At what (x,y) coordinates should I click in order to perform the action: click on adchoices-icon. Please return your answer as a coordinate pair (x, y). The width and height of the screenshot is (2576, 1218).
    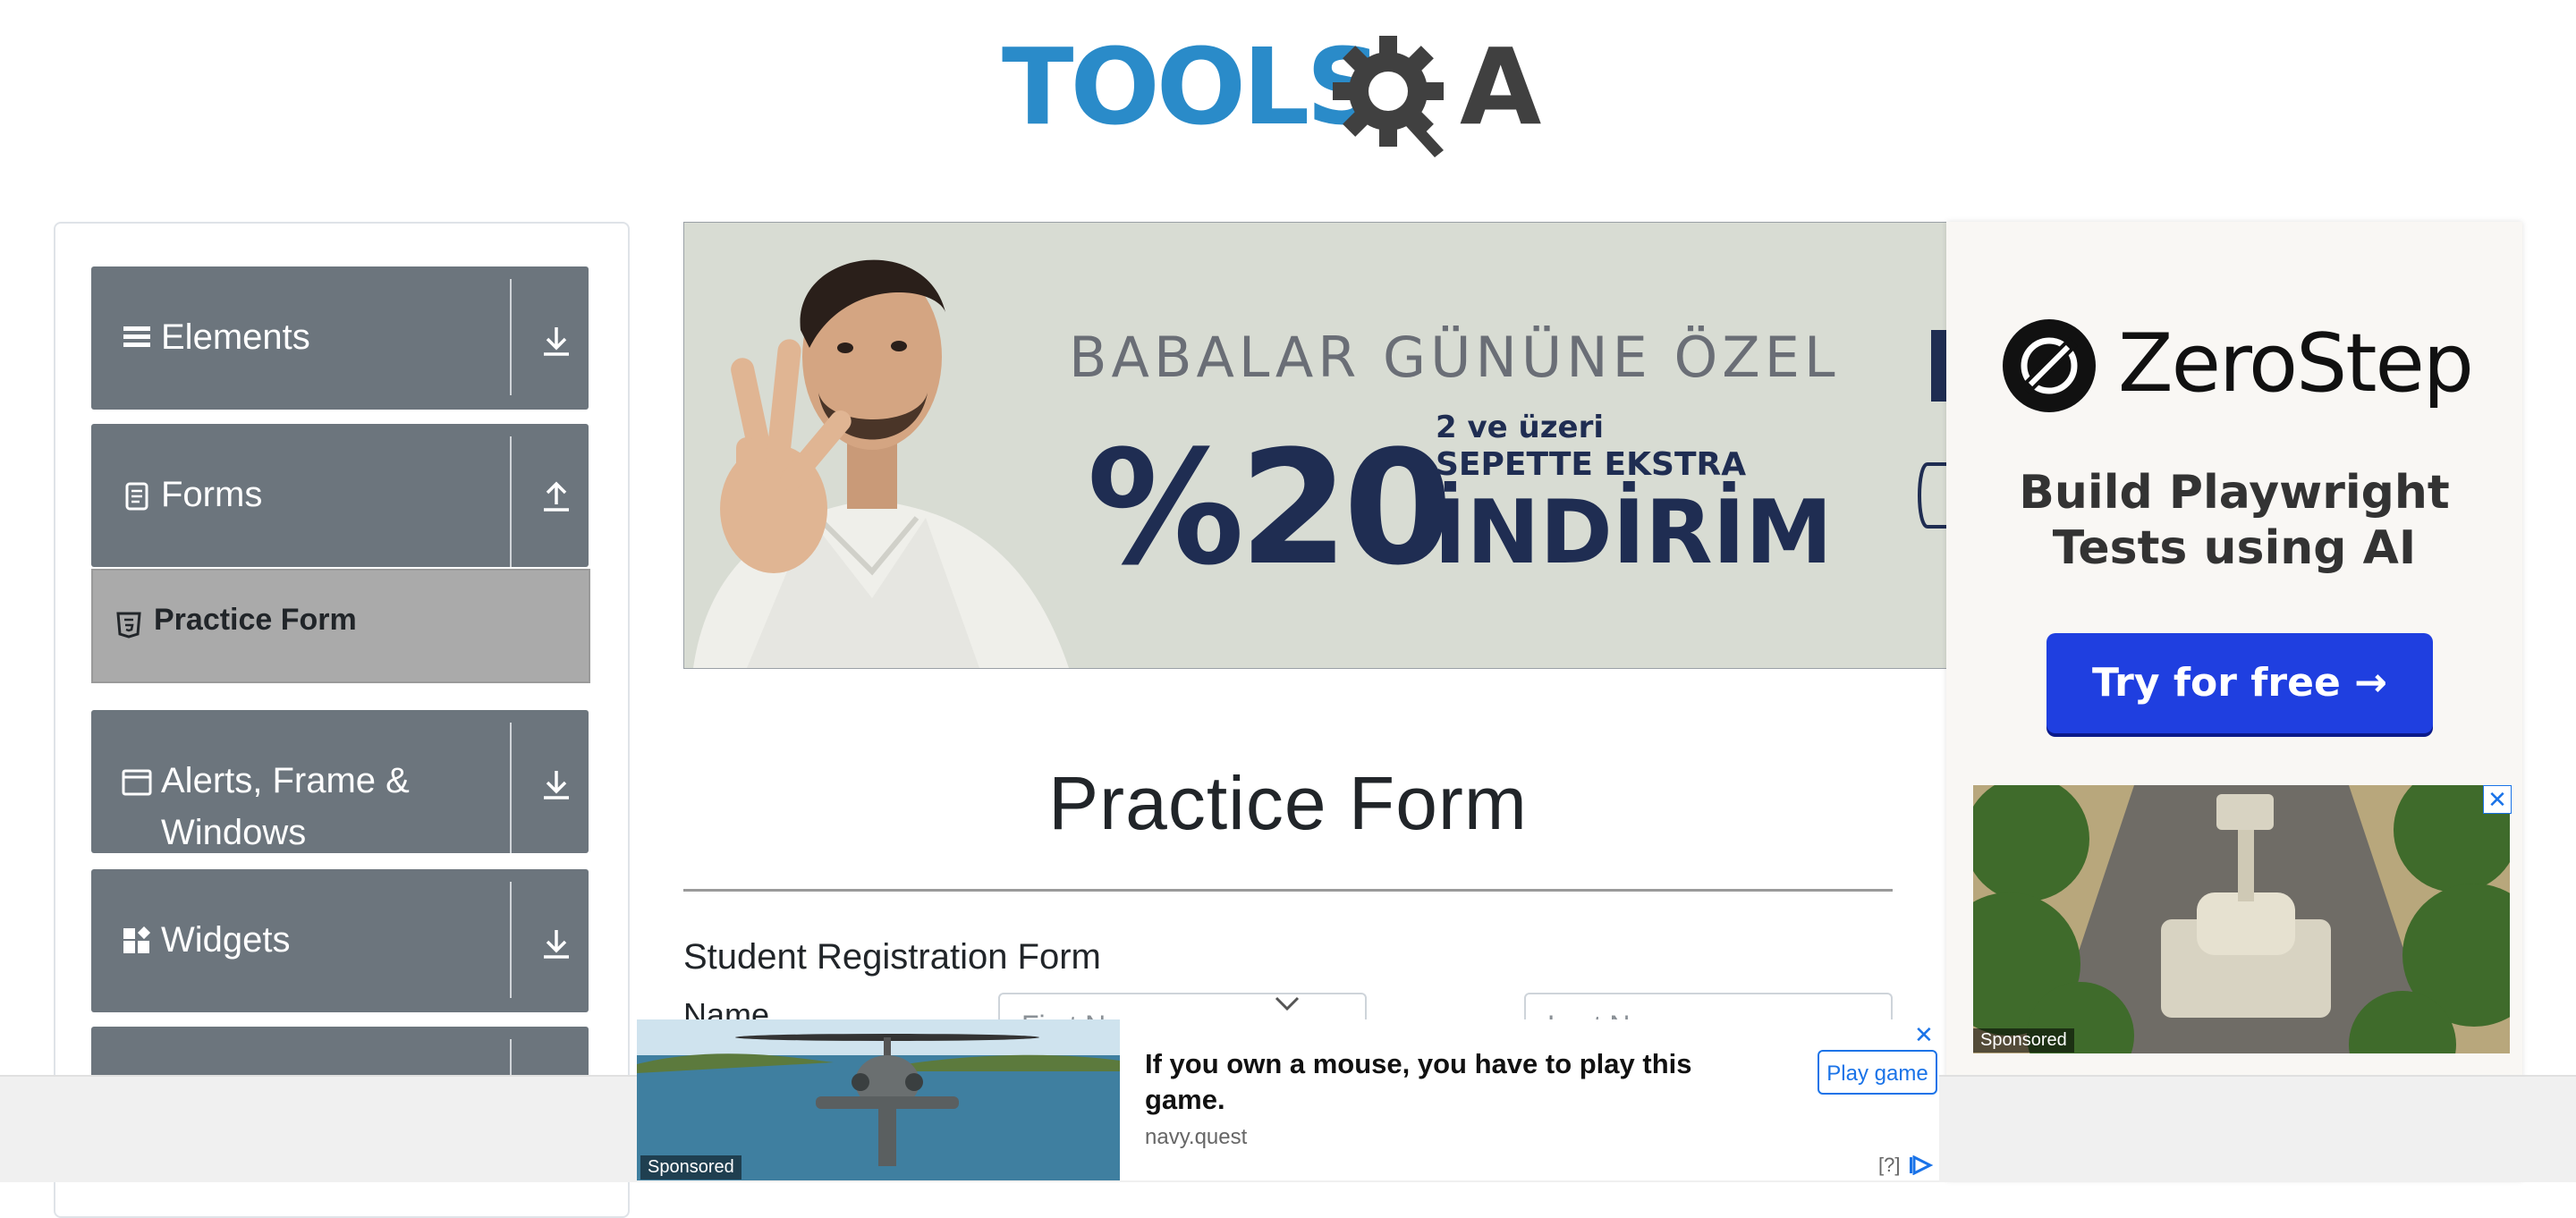
    Looking at the image, I should click on (1921, 1165).